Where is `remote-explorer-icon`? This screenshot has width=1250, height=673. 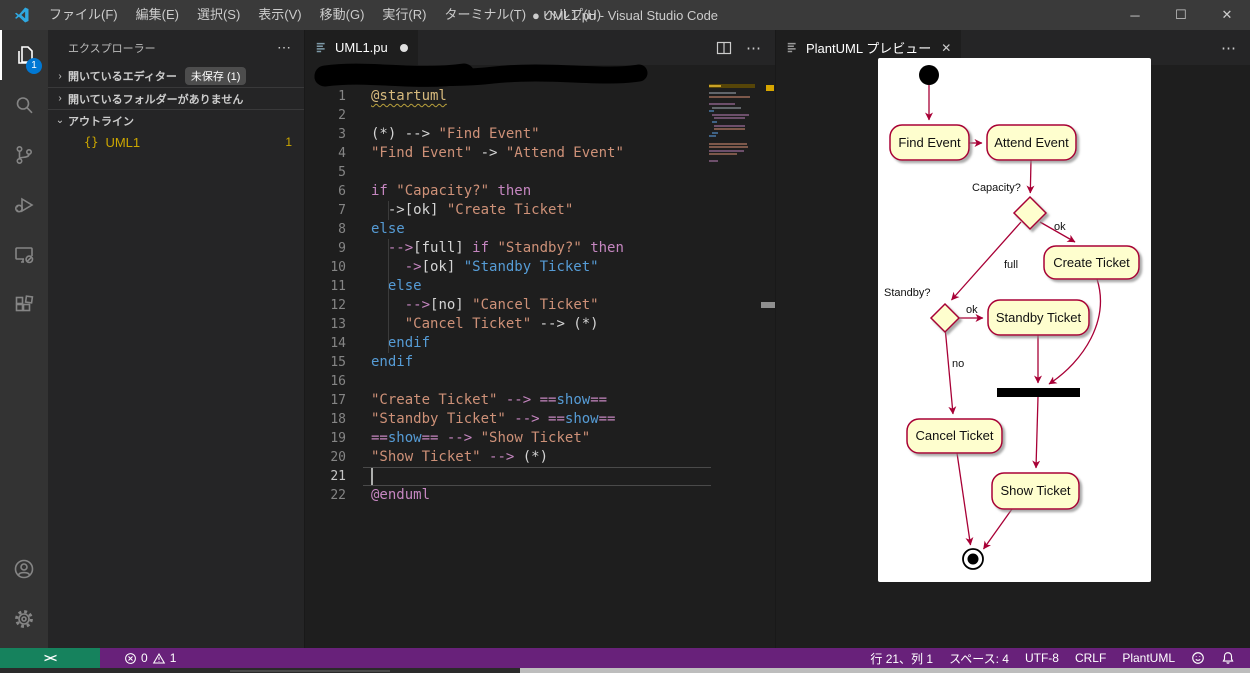 remote-explorer-icon is located at coordinates (24, 255).